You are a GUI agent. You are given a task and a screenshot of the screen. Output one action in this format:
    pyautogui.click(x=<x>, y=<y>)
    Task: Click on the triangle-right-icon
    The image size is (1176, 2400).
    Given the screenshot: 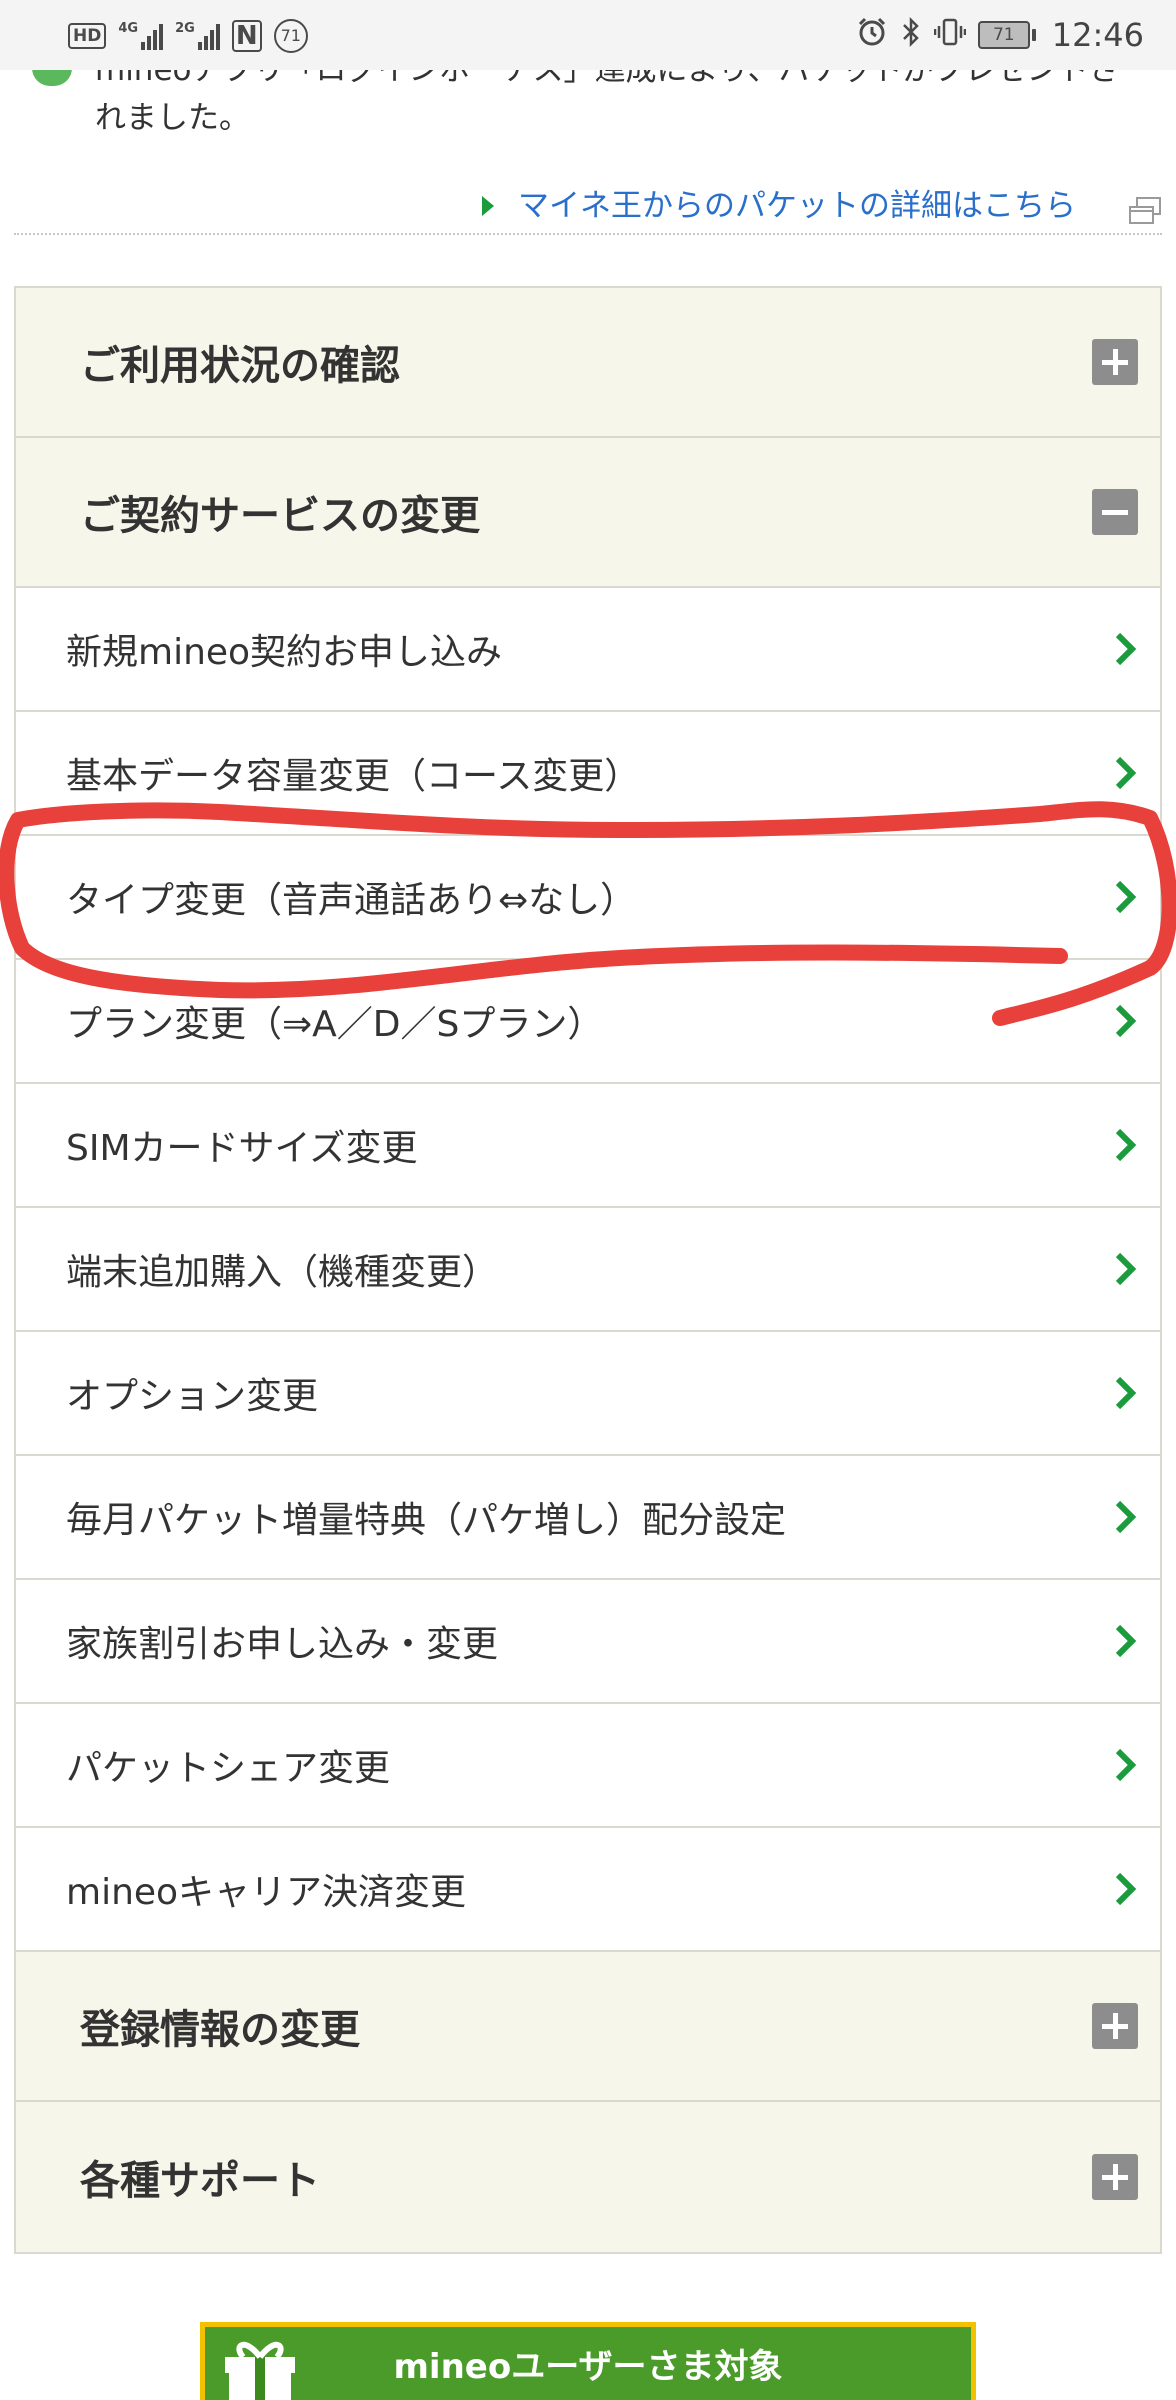 What is the action you would take?
    pyautogui.click(x=488, y=206)
    